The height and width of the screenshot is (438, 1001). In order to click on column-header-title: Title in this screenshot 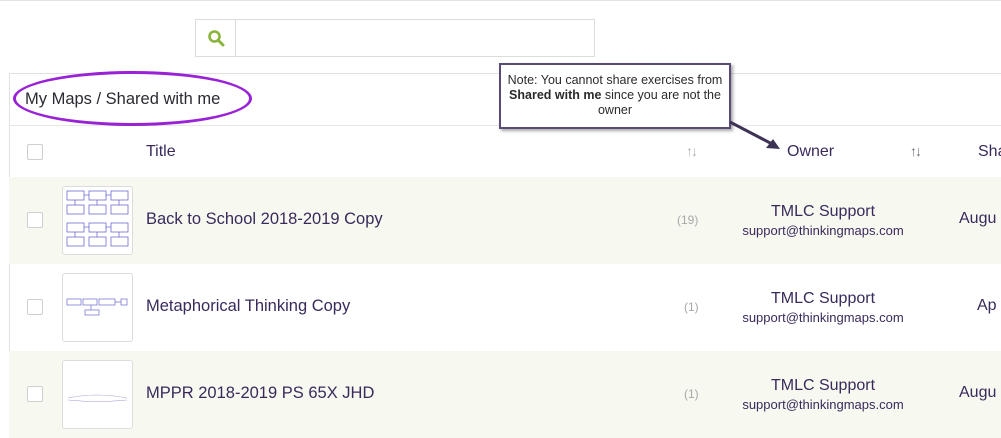, I will do `click(161, 152)`.